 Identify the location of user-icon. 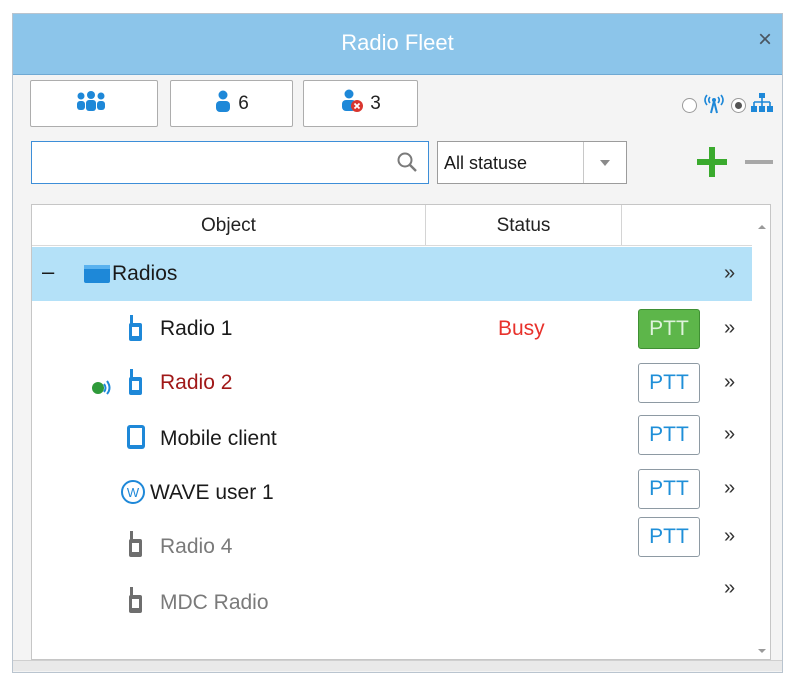
(223, 104).